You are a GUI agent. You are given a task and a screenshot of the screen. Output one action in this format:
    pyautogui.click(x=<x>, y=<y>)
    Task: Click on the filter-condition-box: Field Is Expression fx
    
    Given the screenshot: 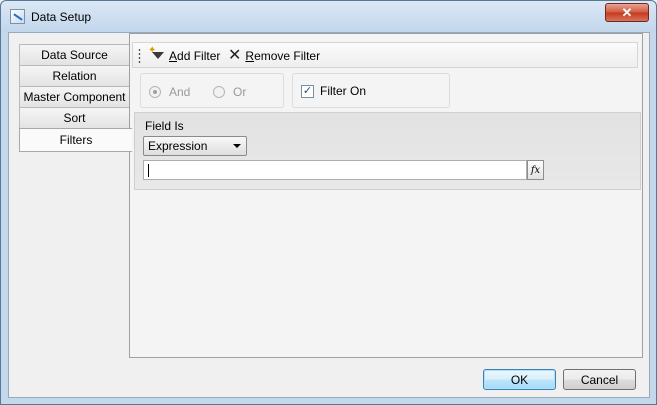 What is the action you would take?
    pyautogui.click(x=387, y=151)
    